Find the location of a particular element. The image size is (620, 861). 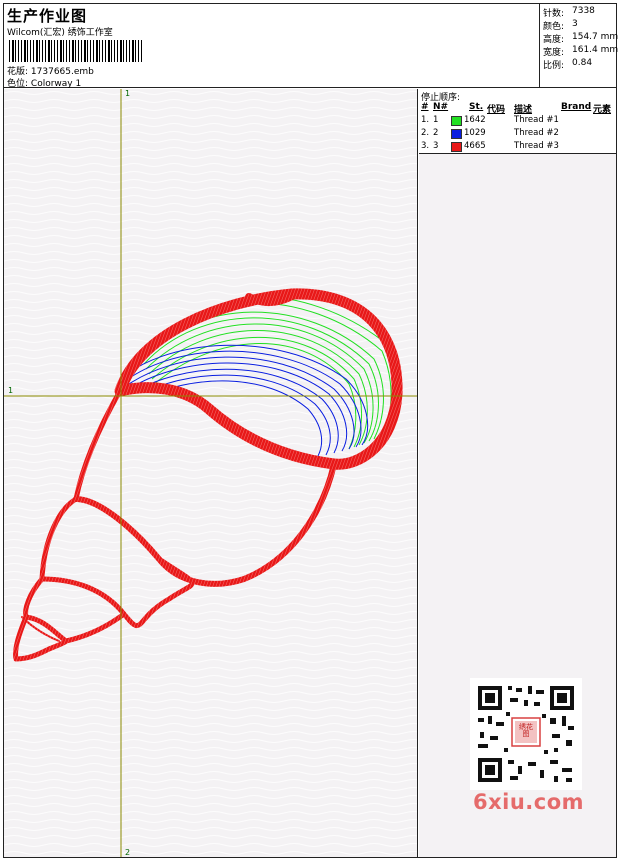

col-st: St. is located at coordinates (476, 107).